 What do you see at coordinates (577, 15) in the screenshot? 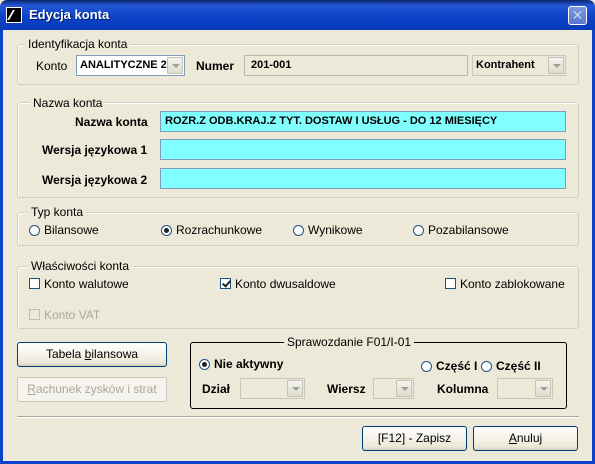
I see `close-button: ✕` at bounding box center [577, 15].